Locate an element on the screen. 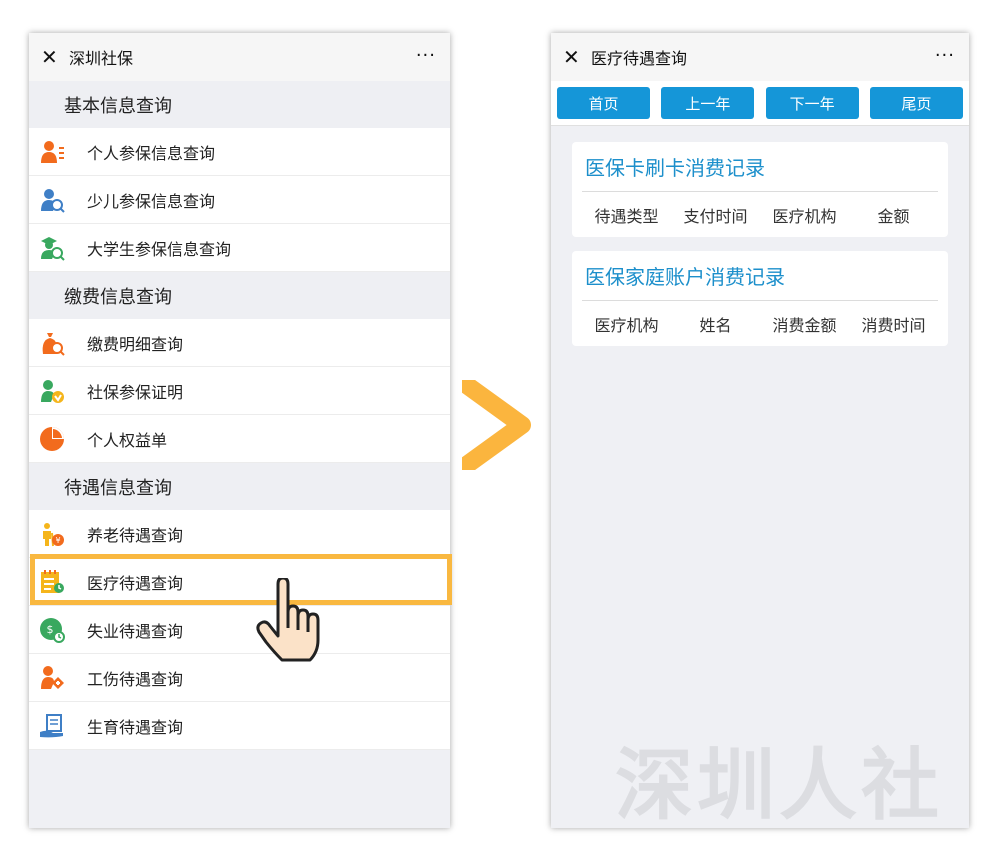 The image size is (1000, 858). column-header: 待遇类型 is located at coordinates (626, 215).